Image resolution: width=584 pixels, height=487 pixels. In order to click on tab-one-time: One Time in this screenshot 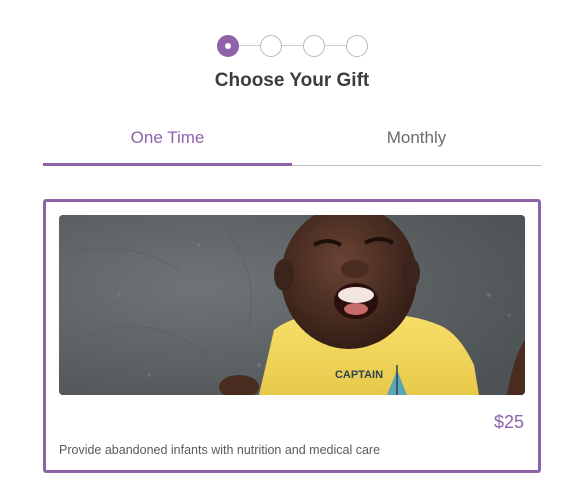, I will do `click(167, 142)`.